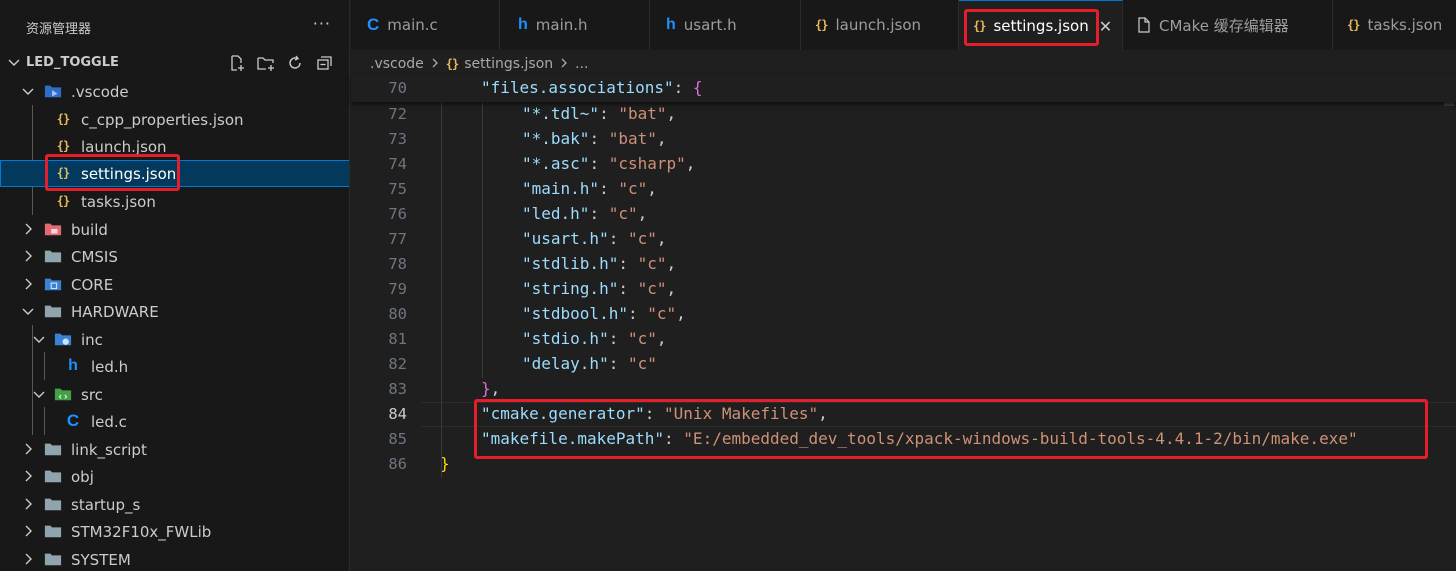 Image resolution: width=1456 pixels, height=571 pixels. I want to click on sticky-scroll-line: 70 "files.associations": {, so click(903, 89).